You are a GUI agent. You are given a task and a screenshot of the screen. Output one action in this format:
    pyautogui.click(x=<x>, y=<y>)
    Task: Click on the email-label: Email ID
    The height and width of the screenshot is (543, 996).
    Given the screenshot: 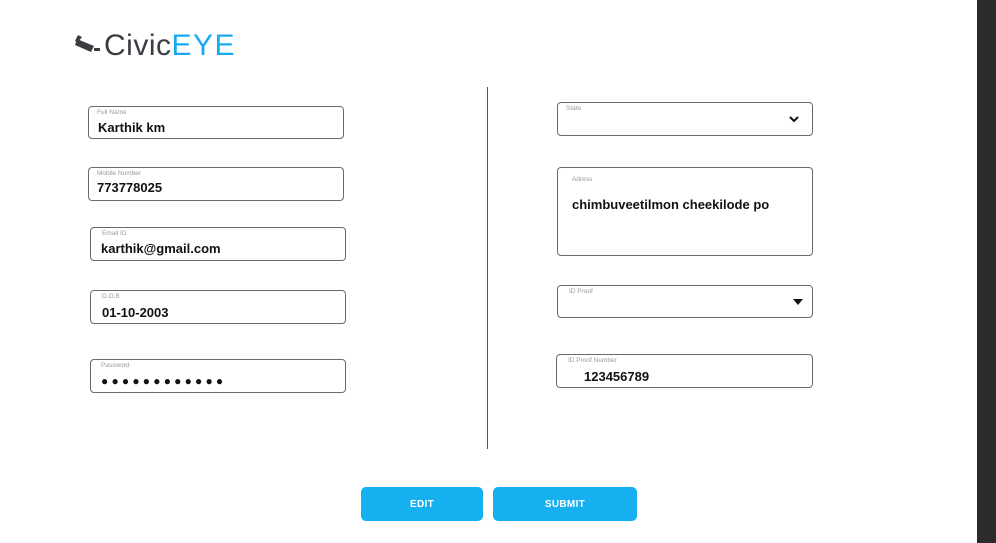 What is the action you would take?
    pyautogui.click(x=114, y=233)
    